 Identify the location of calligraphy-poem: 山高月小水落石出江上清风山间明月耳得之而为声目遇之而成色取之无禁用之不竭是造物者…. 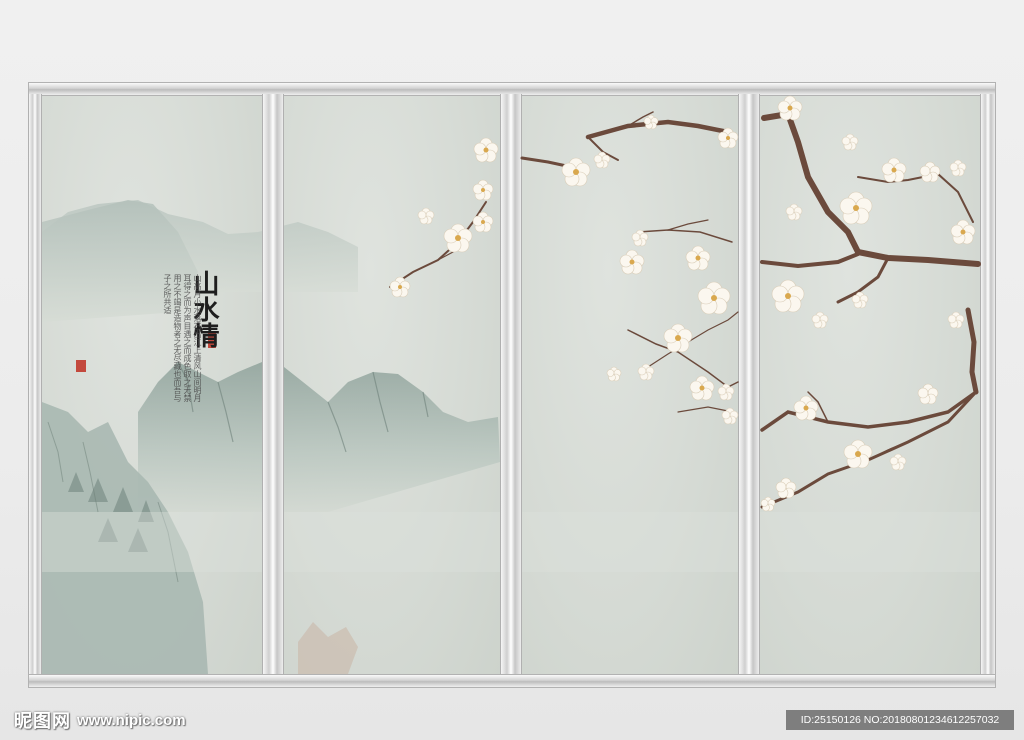
(182, 338).